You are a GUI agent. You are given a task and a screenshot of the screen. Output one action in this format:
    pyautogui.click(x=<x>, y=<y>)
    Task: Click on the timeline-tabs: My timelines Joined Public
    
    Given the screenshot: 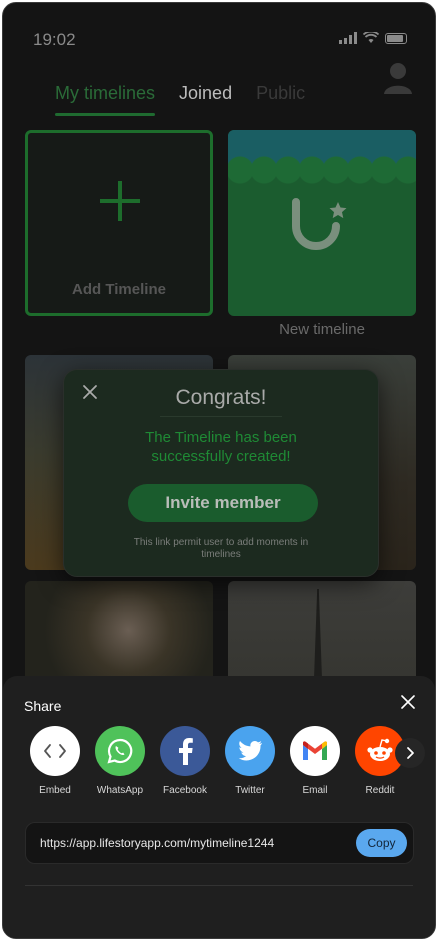 What is the action you would take?
    pyautogui.click(x=180, y=99)
    